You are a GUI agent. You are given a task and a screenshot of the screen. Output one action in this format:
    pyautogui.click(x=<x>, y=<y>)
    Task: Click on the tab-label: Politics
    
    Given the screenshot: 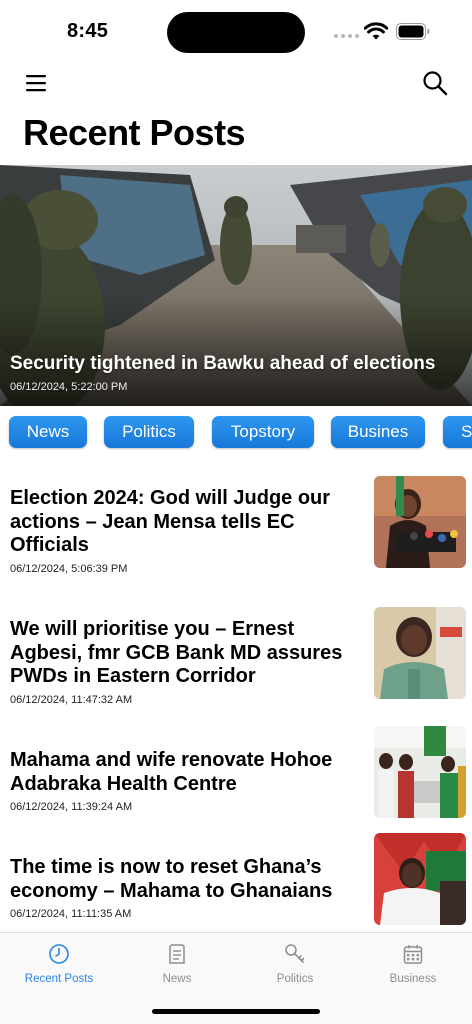 What is the action you would take?
    pyautogui.click(x=295, y=979)
    